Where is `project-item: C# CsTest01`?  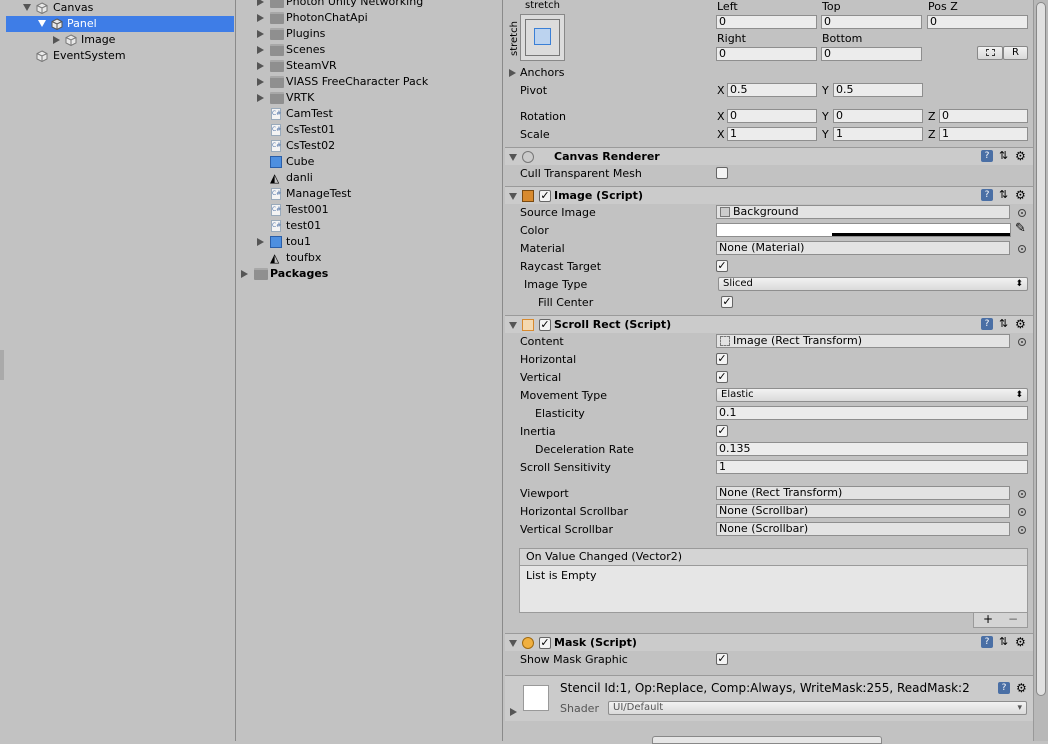 project-item: C# CsTest01 is located at coordinates (369, 130).